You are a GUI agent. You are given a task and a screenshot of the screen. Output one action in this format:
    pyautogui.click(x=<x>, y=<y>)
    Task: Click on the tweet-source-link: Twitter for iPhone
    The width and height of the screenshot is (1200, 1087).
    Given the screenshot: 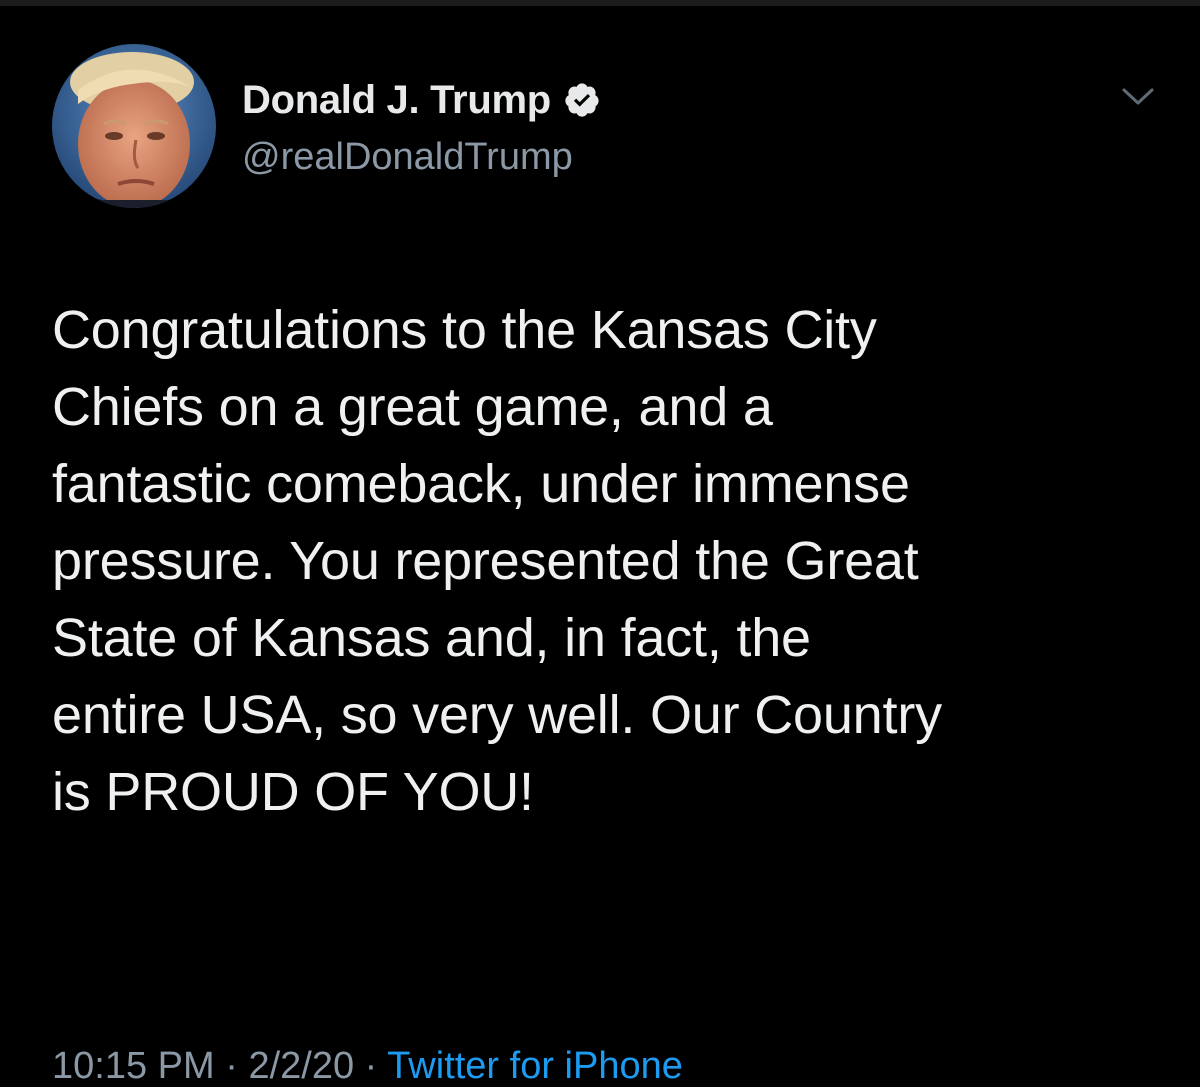 What is the action you would take?
    pyautogui.click(x=535, y=1066)
    